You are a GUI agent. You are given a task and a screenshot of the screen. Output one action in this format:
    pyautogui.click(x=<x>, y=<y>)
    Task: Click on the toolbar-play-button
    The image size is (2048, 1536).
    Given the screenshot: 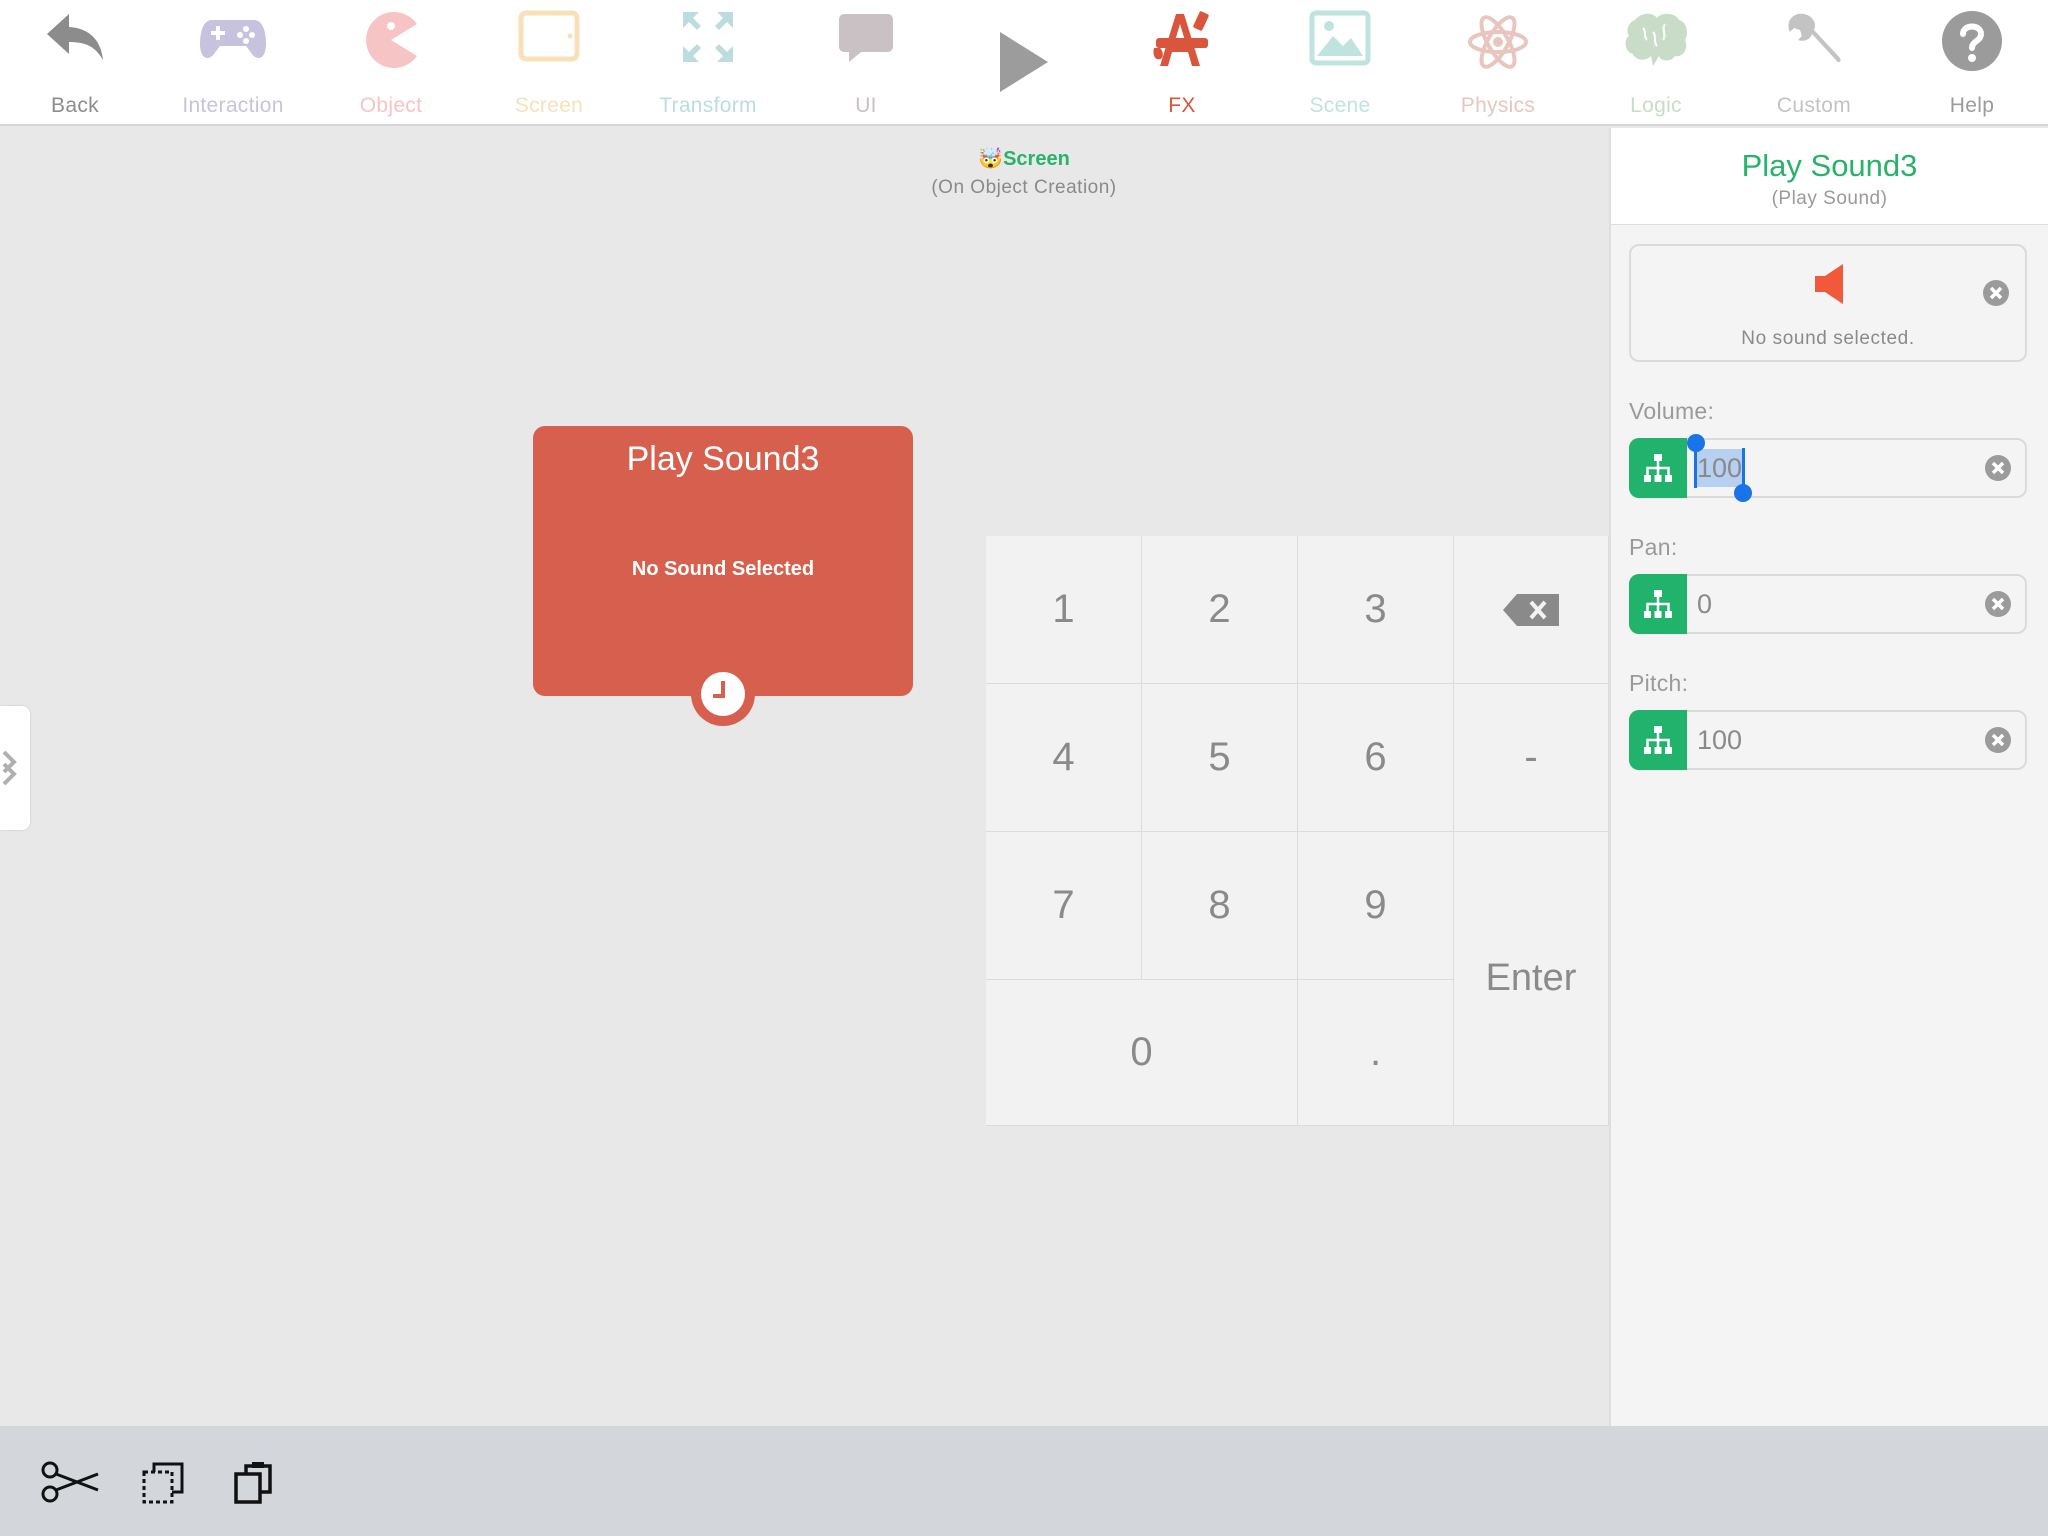 What is the action you would take?
    pyautogui.click(x=1024, y=62)
    